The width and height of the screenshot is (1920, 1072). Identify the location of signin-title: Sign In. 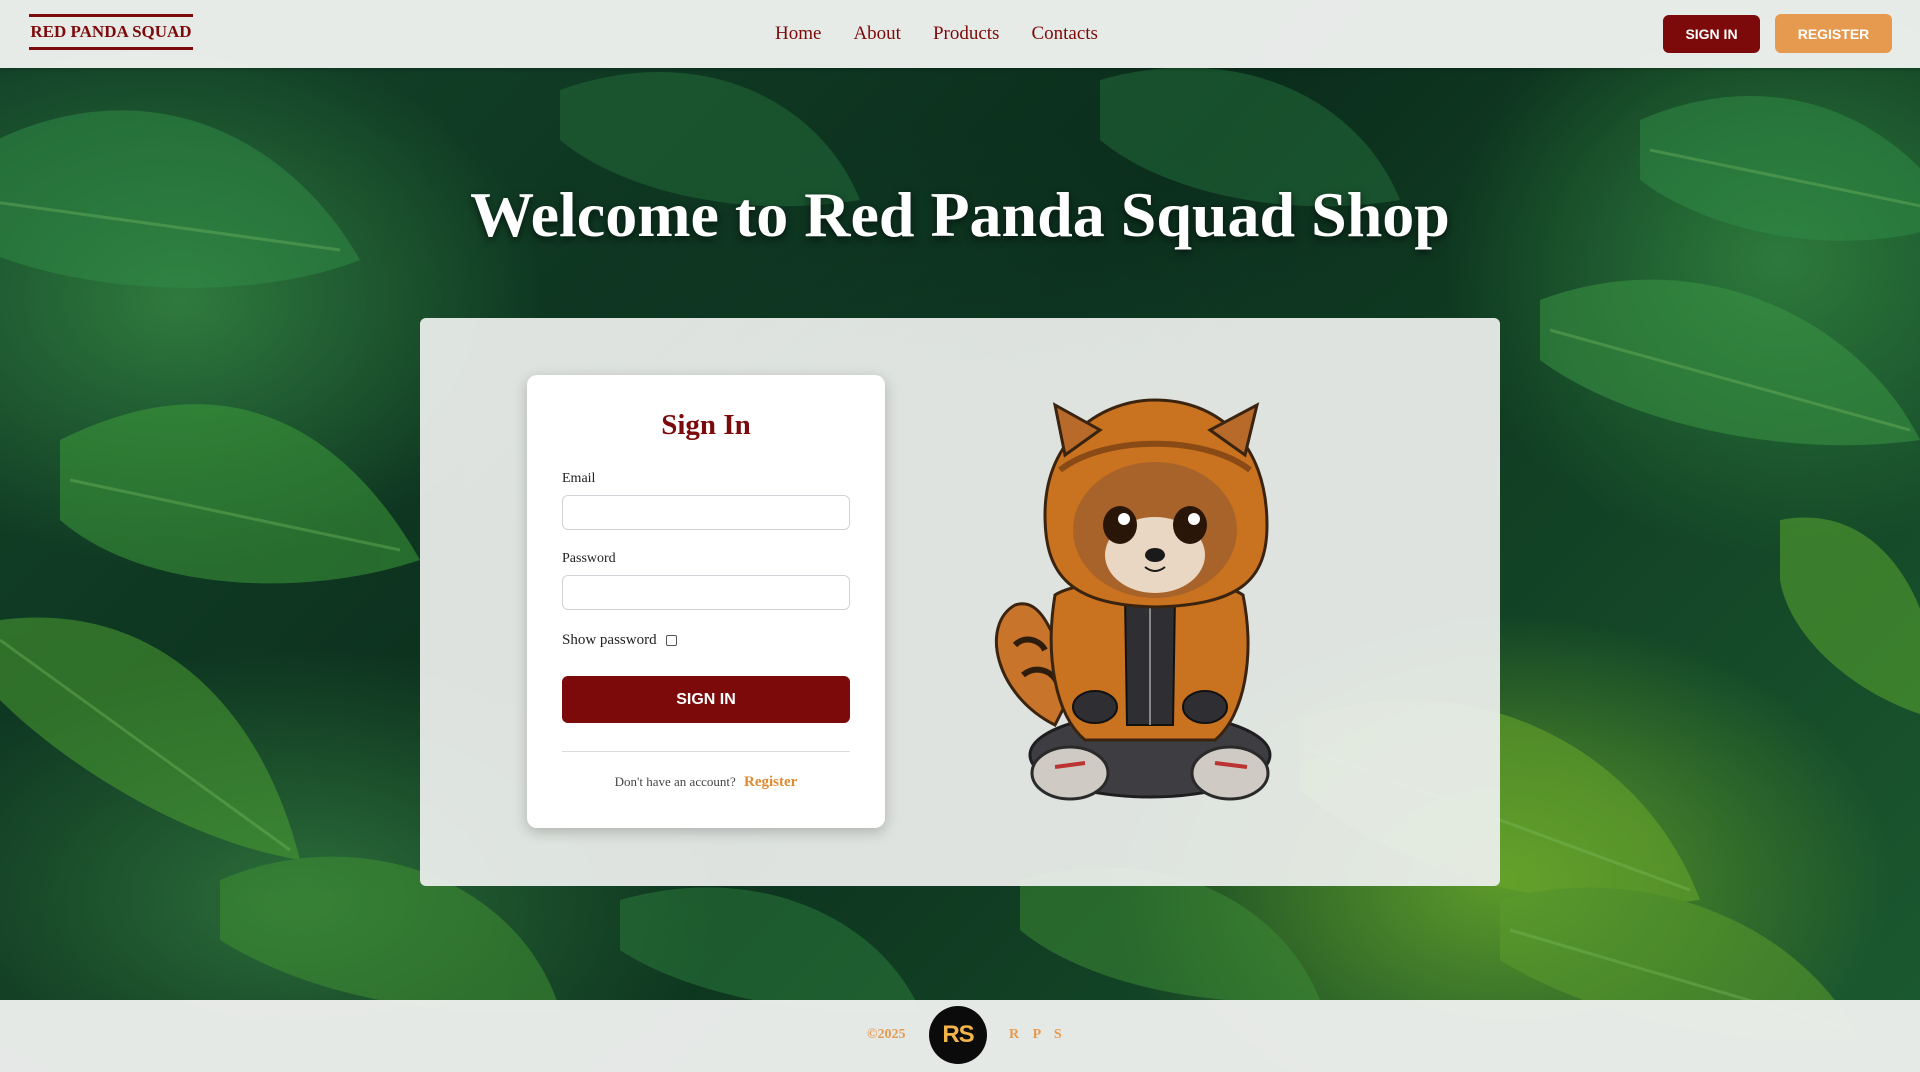
(706, 425).